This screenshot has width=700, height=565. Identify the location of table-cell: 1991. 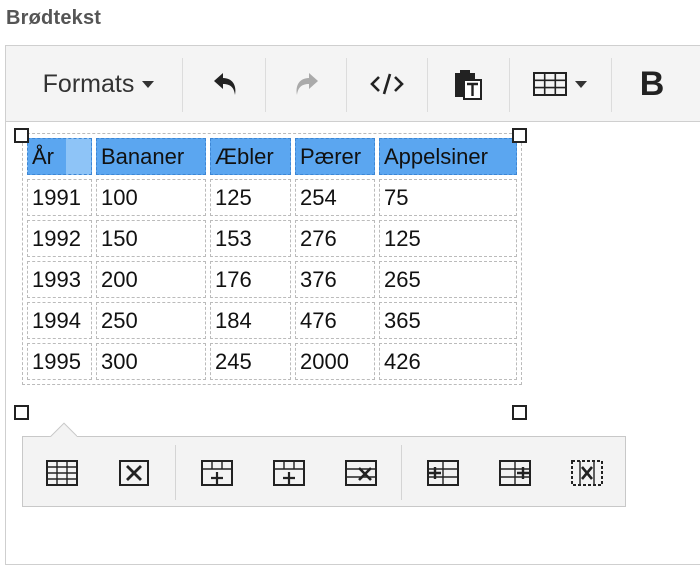
(59, 197).